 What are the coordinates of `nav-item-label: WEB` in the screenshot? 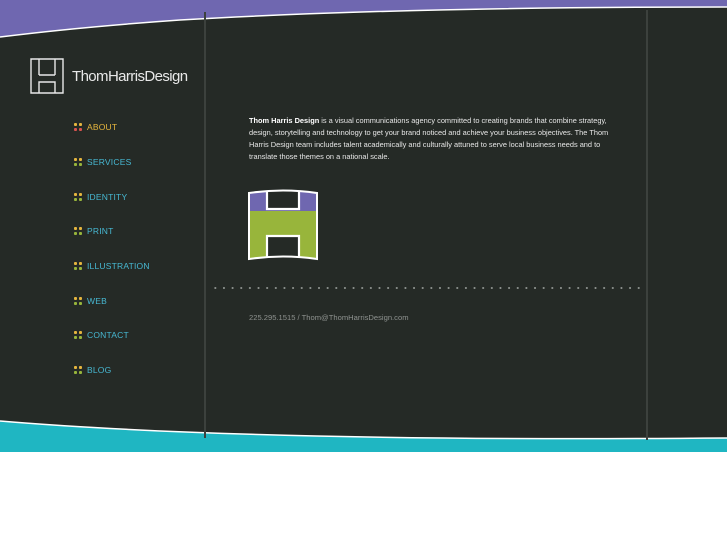 It's located at (97, 300).